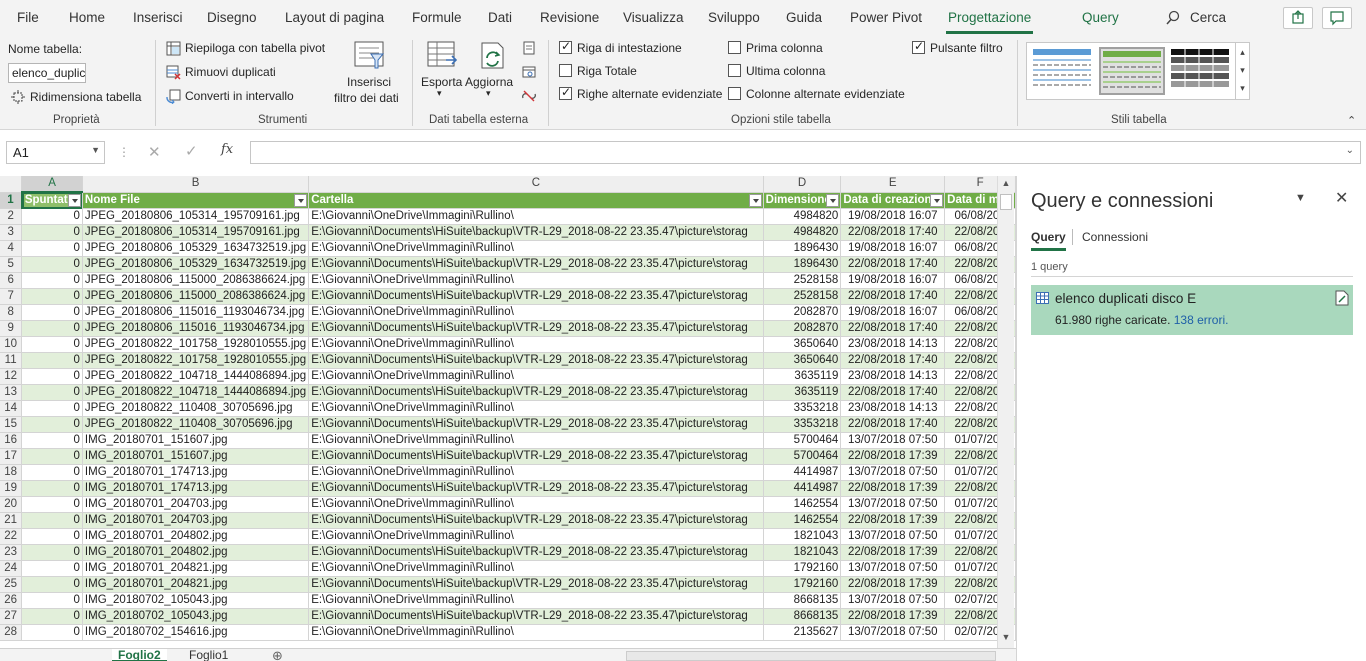 This screenshot has width=1366, height=661. I want to click on search-label: Cerca, so click(1208, 17).